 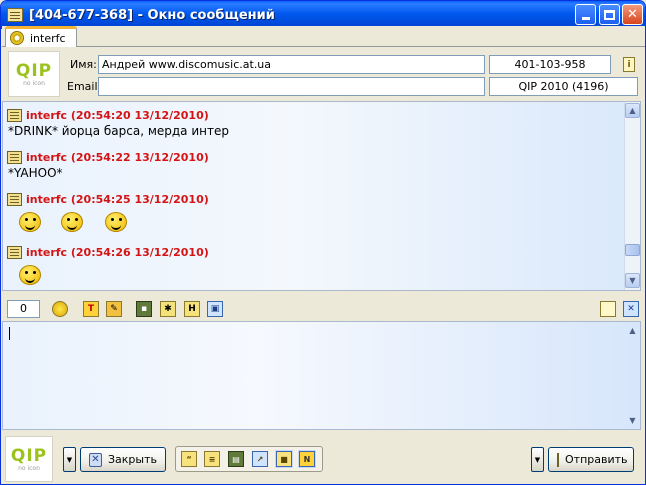 I want to click on send-button: Отправить, so click(x=591, y=459).